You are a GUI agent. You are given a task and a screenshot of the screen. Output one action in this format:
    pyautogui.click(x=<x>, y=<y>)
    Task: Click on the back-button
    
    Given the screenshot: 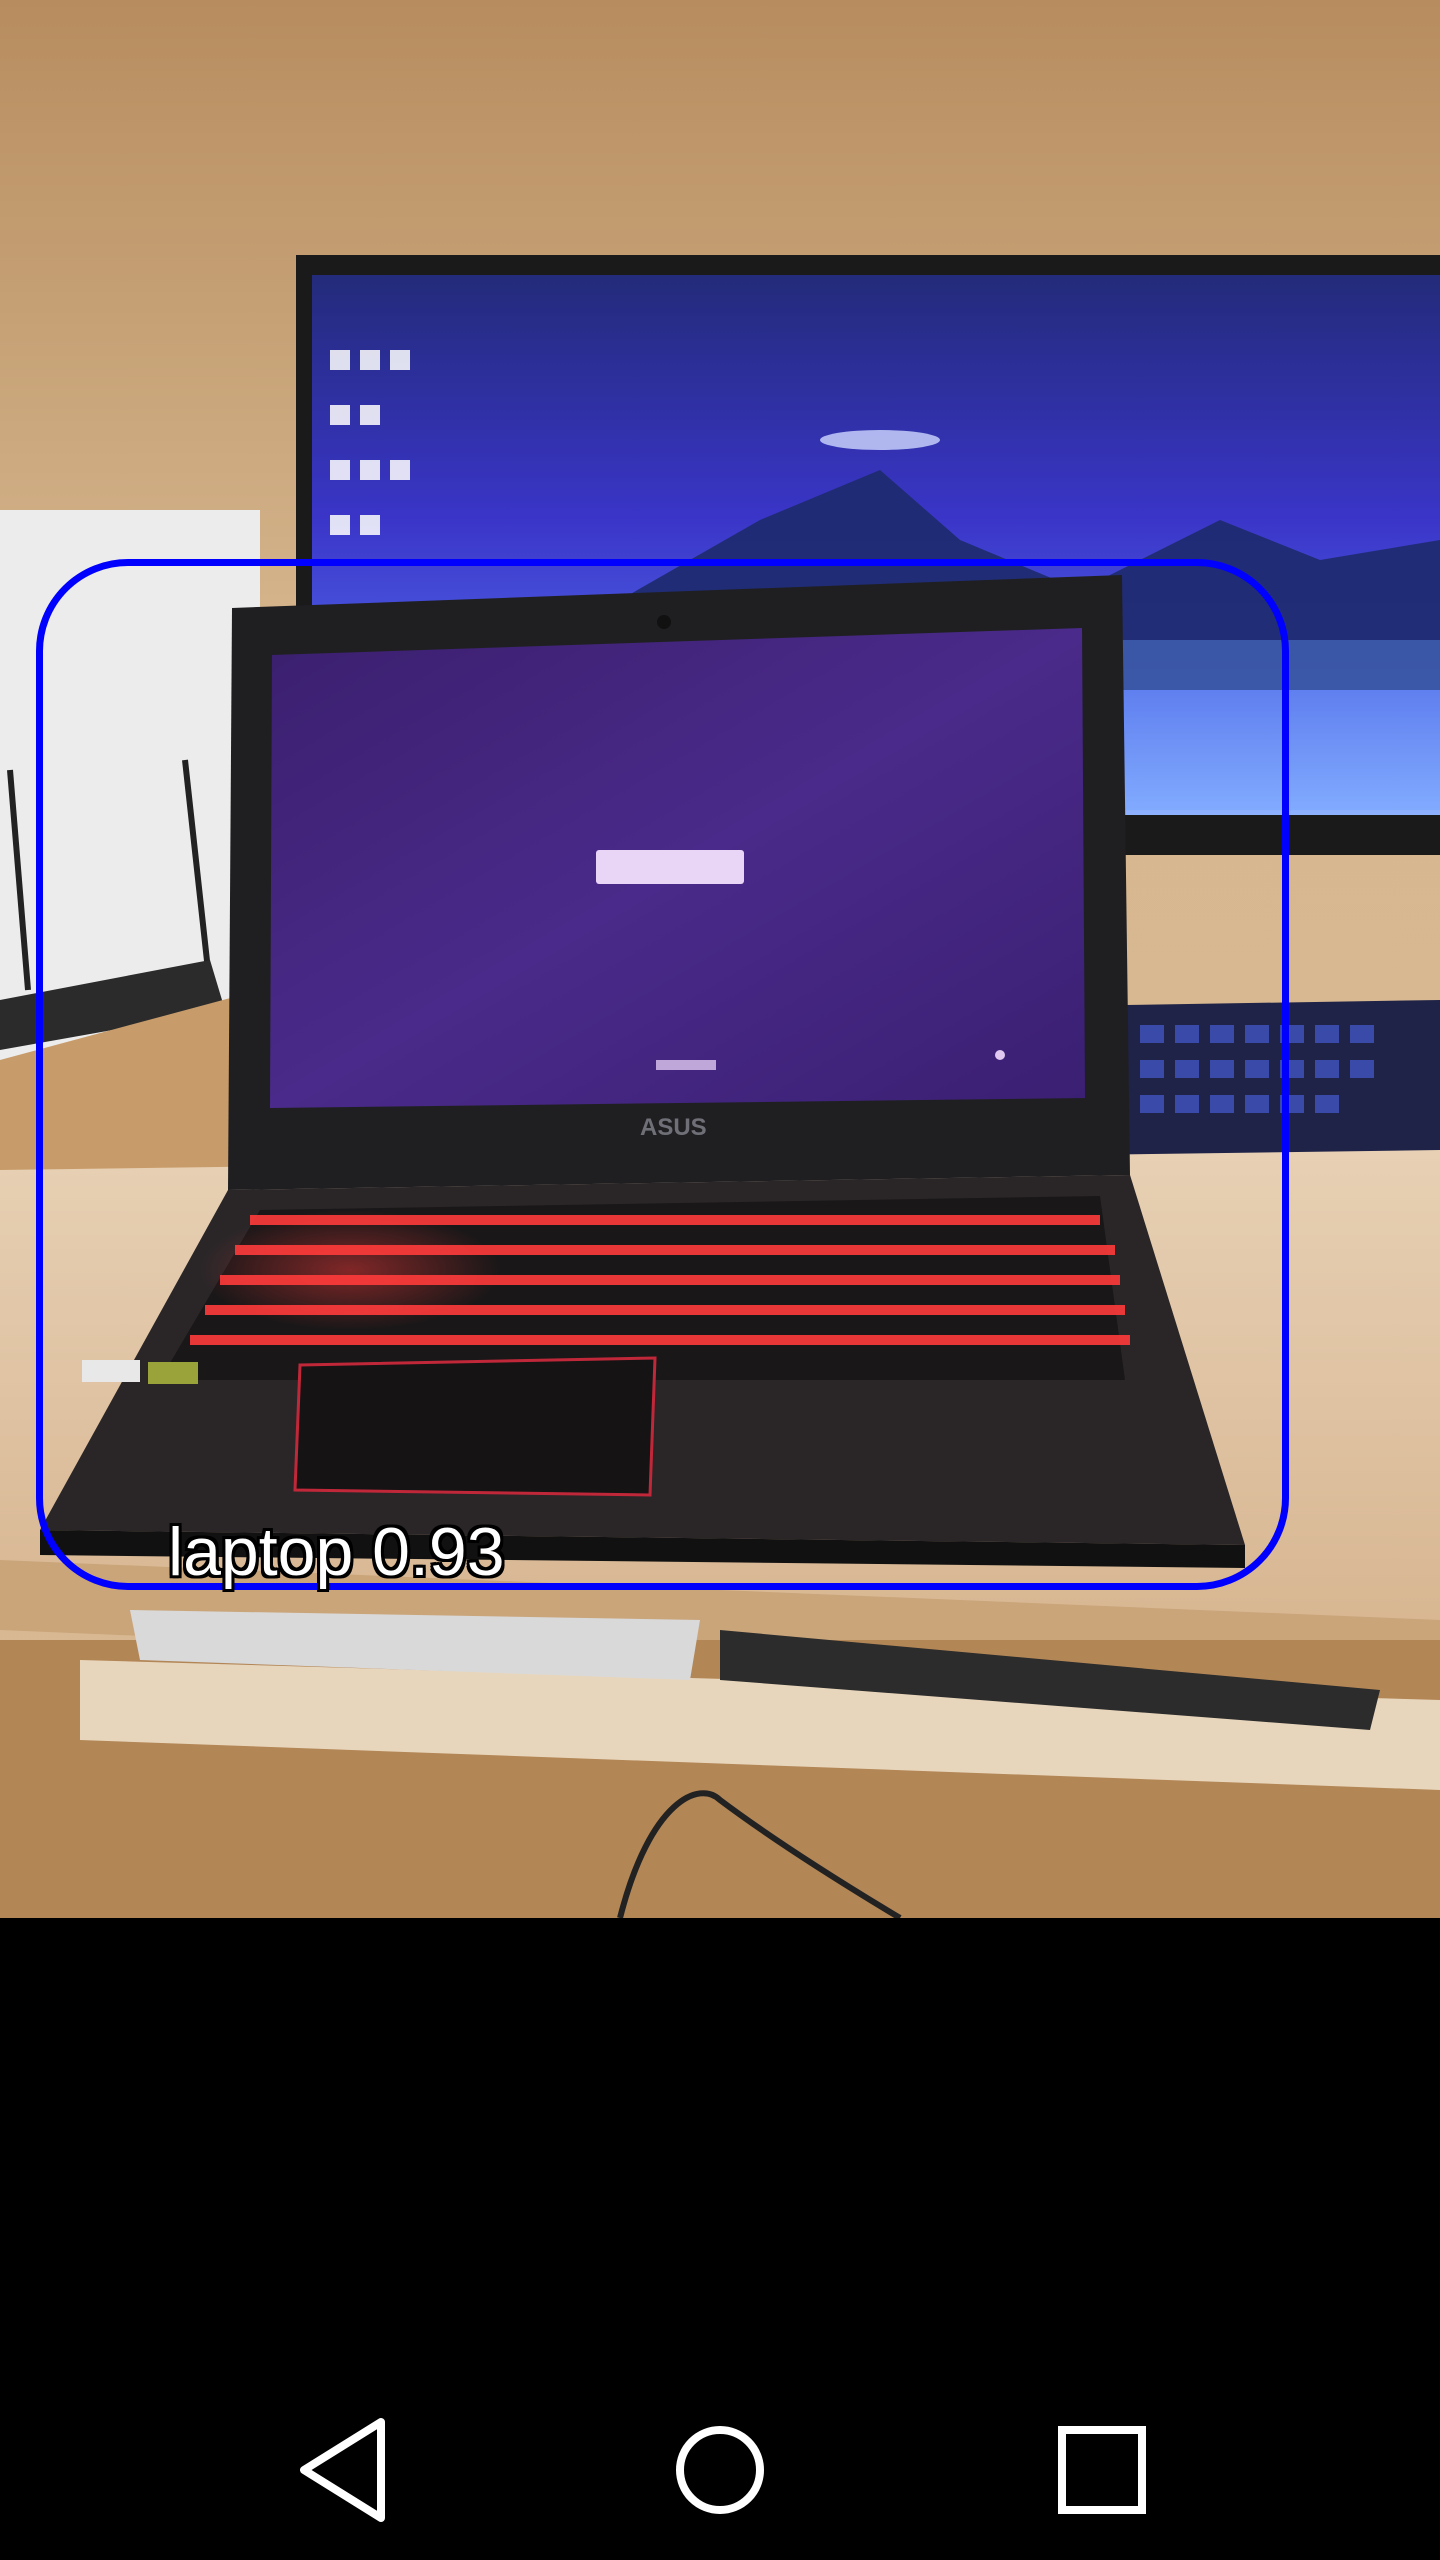 What is the action you would take?
    pyautogui.click(x=344, y=2470)
    